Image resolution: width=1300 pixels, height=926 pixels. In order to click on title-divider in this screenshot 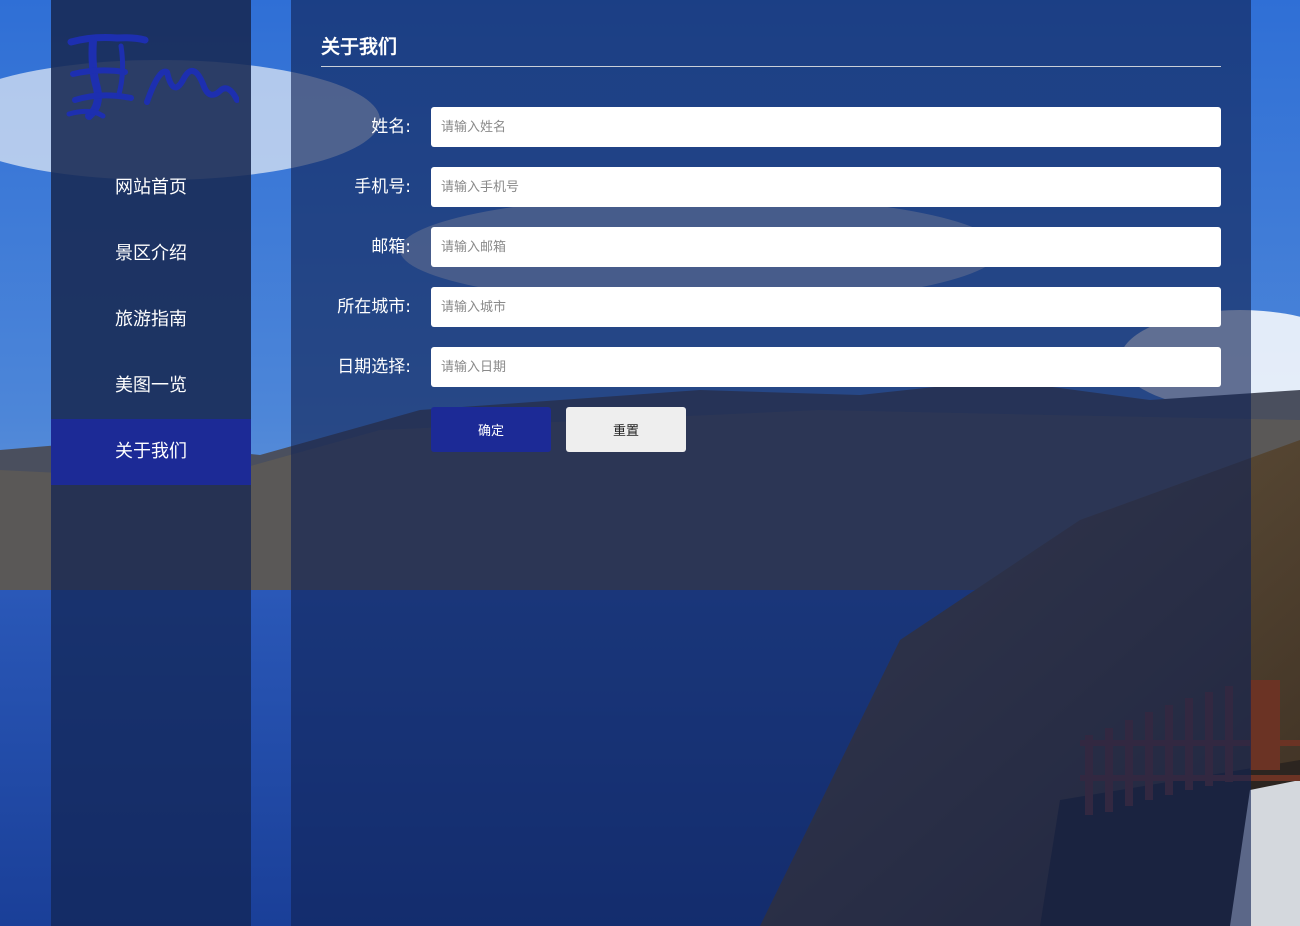, I will do `click(771, 66)`.